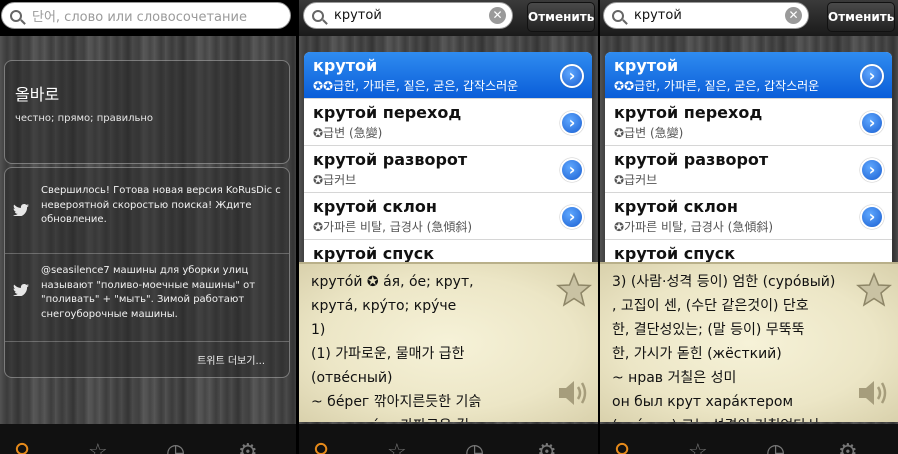 The image size is (898, 454). What do you see at coordinates (710, 306) in the screenshot?
I see `entry-line: , 고집이 센, (수단 같은것이) 단호` at bounding box center [710, 306].